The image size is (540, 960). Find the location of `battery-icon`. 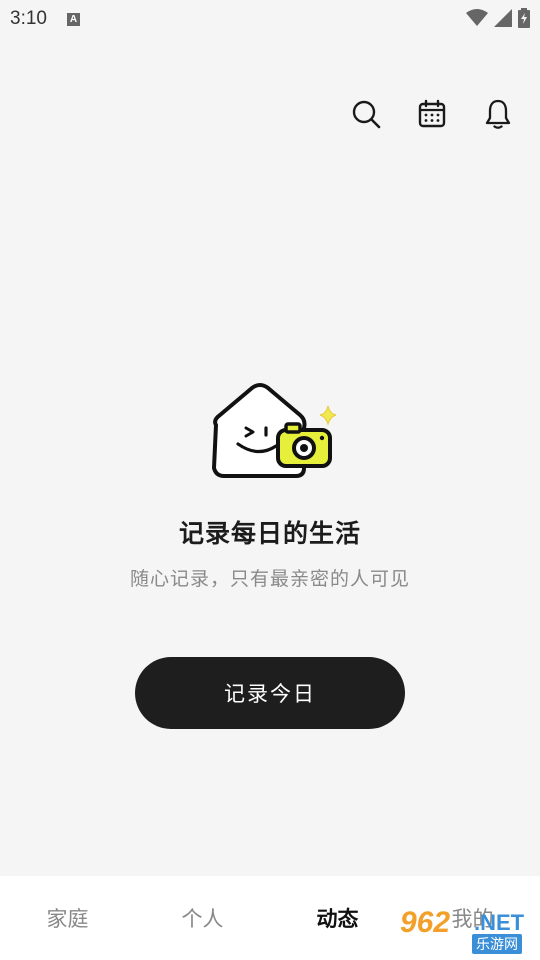

battery-icon is located at coordinates (524, 18).